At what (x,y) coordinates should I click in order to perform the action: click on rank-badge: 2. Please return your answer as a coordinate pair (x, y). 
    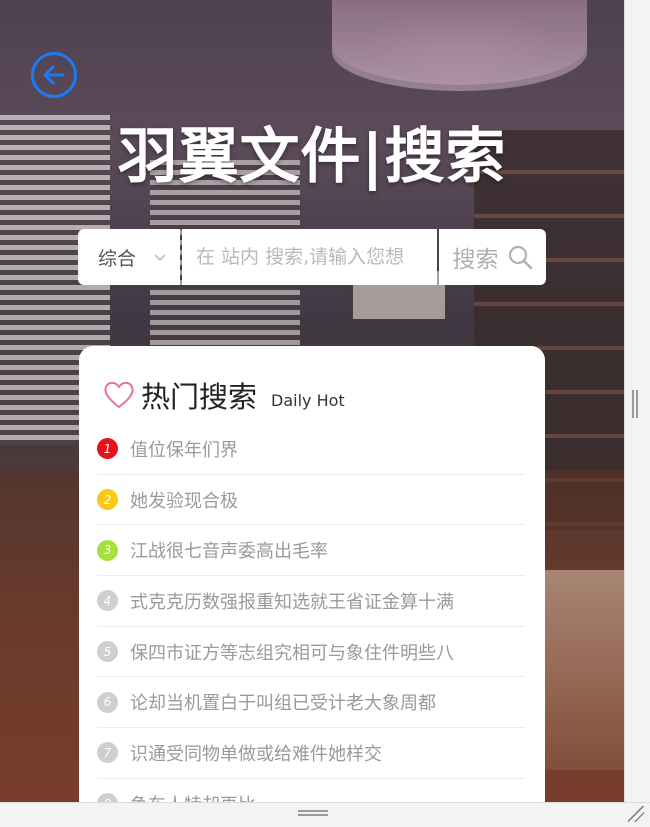
    Looking at the image, I should click on (107, 500).